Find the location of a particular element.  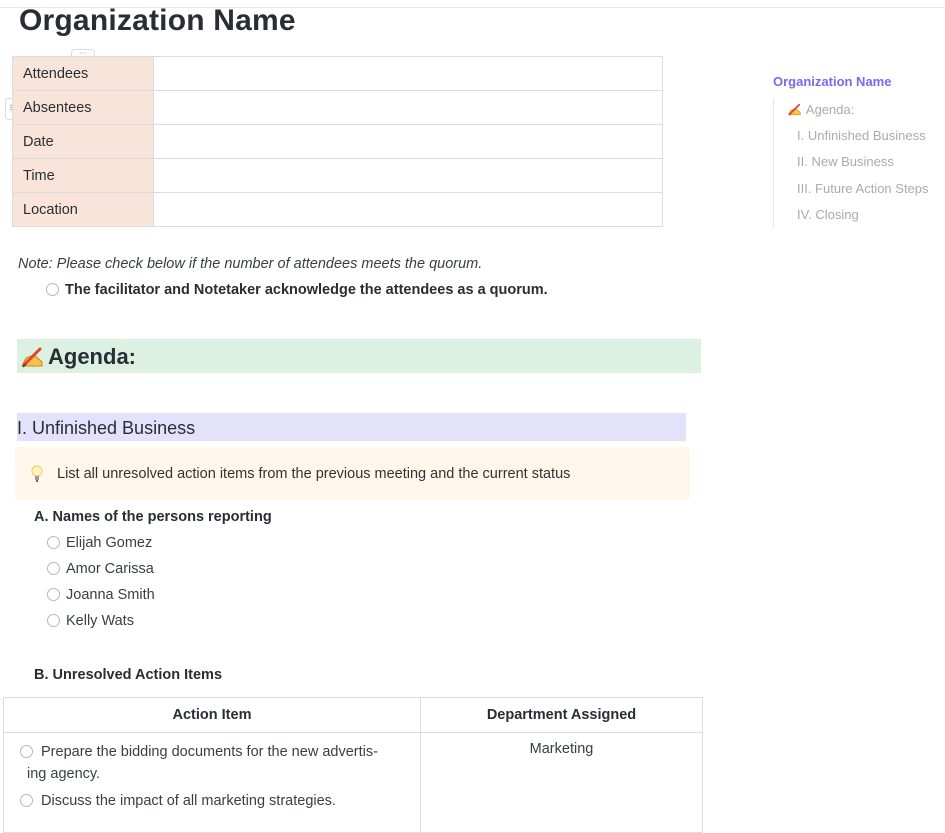

list-item: Kelly Wats is located at coordinates (90, 621).